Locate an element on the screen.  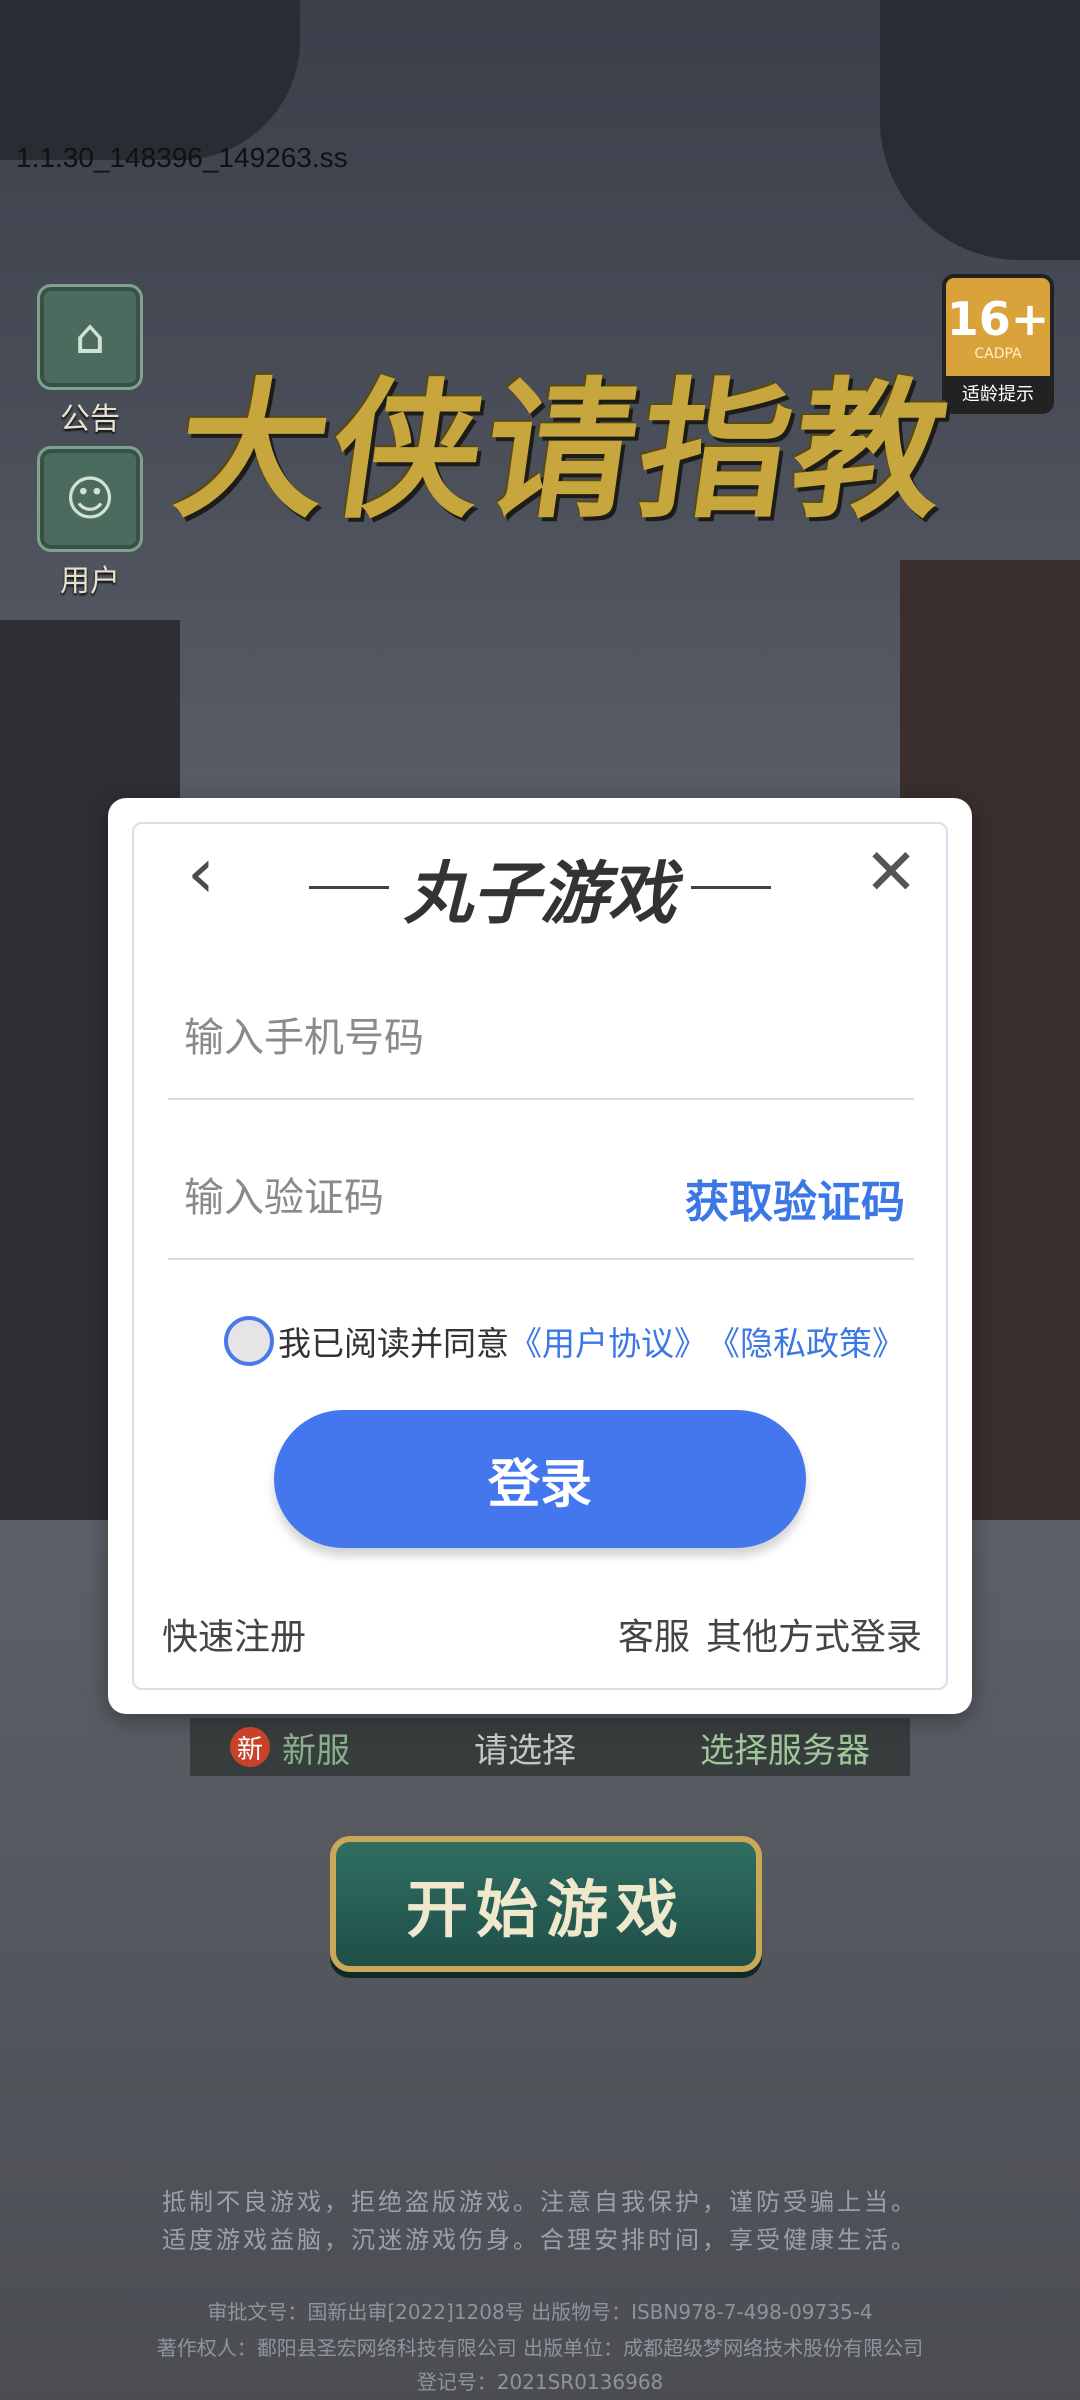
phone-input is located at coordinates (541, 1038).